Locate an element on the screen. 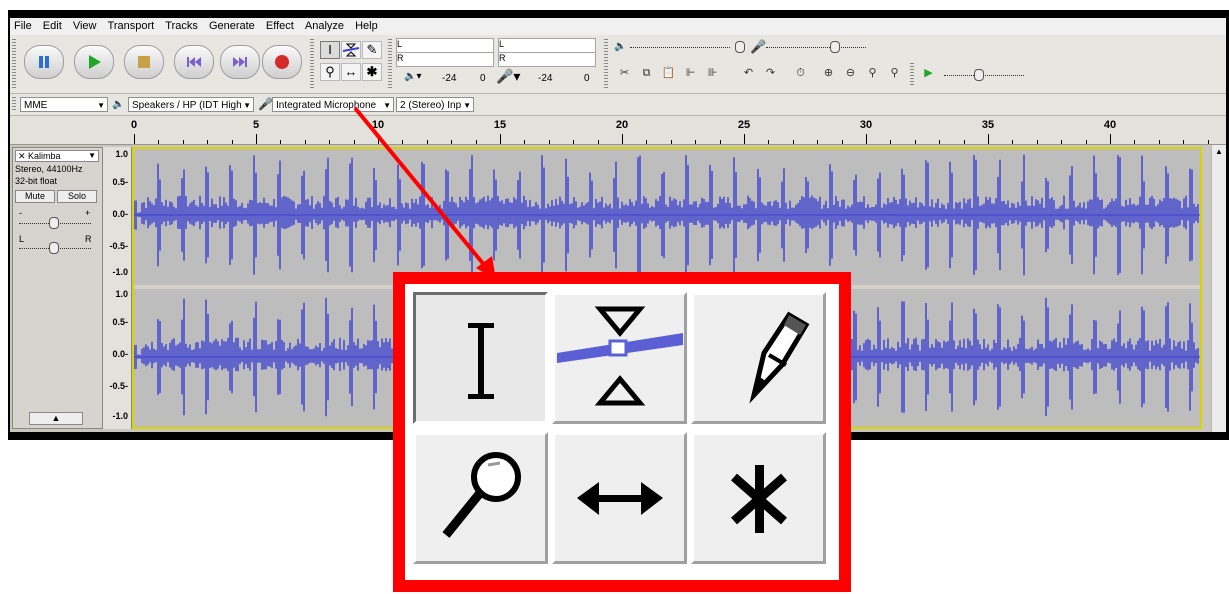 The width and height of the screenshot is (1229, 594). draw-tool-zoomed is located at coordinates (758, 358).